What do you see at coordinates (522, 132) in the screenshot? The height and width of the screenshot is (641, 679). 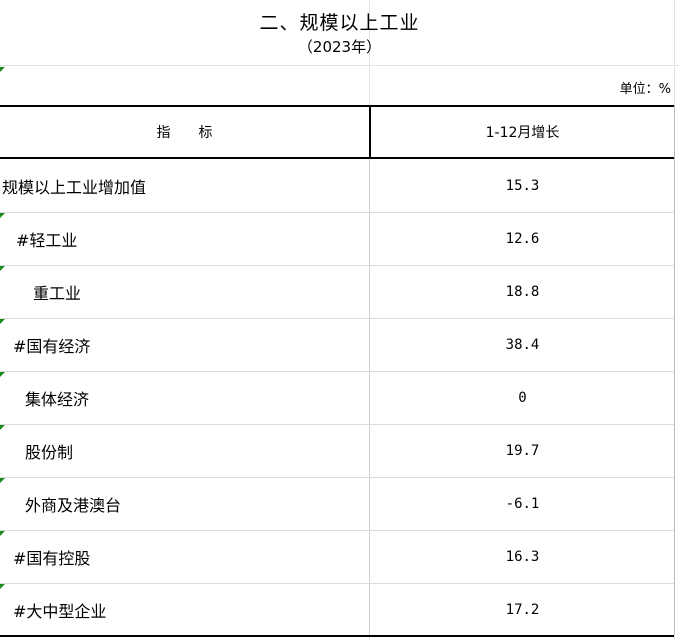 I see `header-growth: 1-12月增长` at bounding box center [522, 132].